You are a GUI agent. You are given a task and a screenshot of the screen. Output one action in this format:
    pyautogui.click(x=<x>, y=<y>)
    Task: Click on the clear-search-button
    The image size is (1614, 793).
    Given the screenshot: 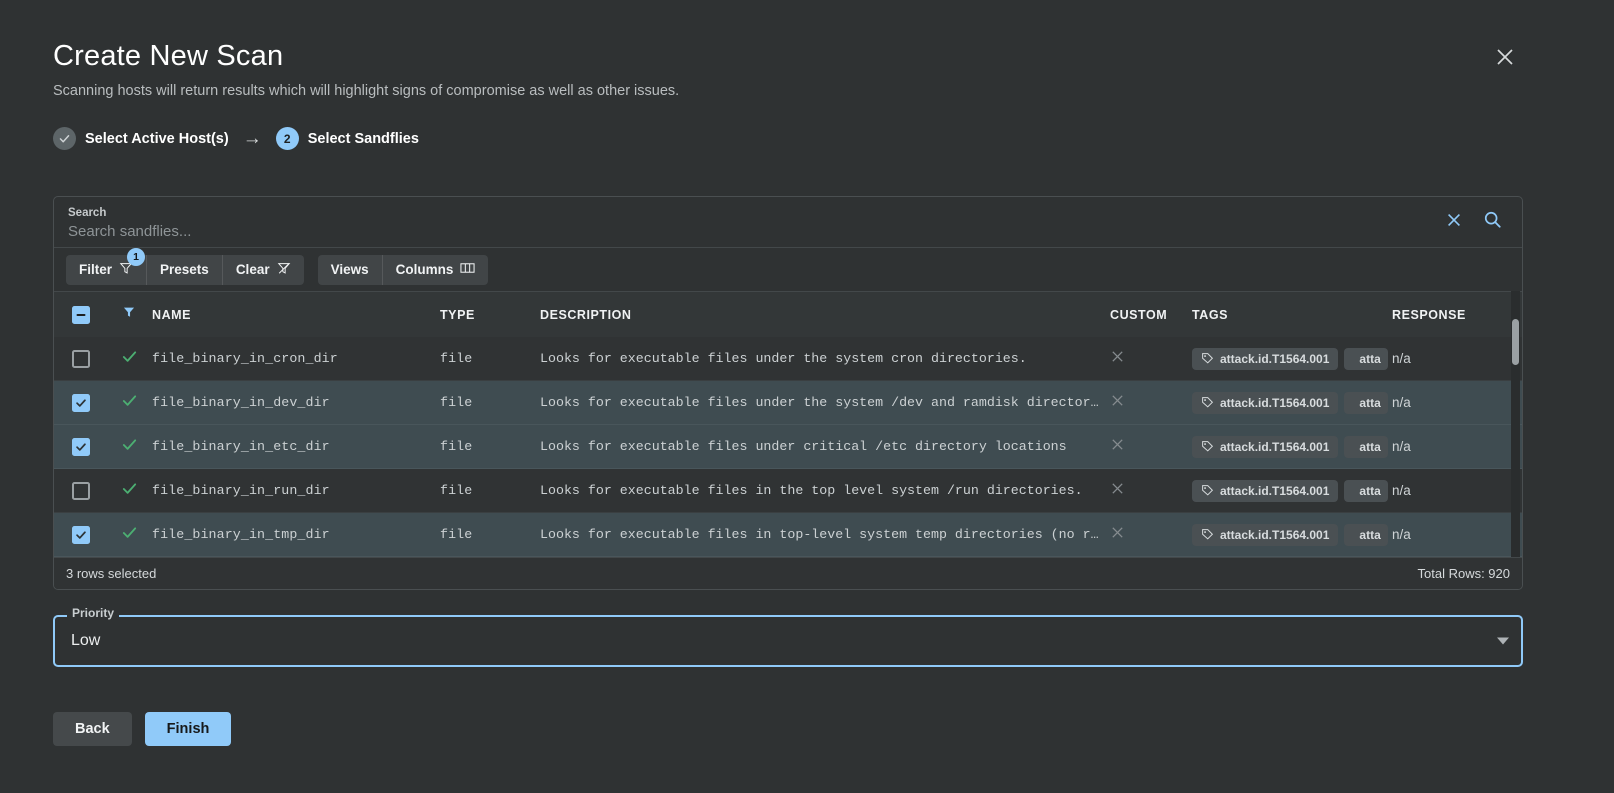 What is the action you would take?
    pyautogui.click(x=1454, y=222)
    